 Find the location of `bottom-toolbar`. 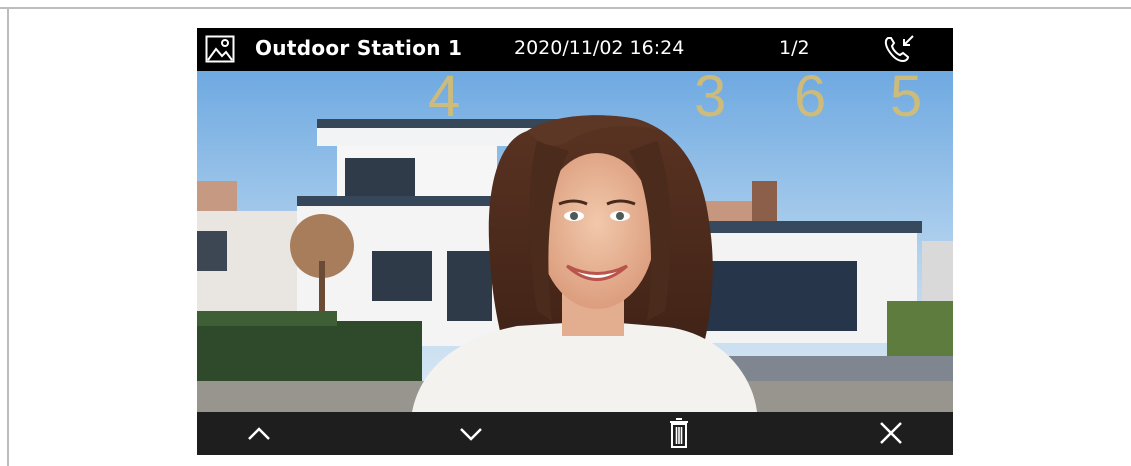

bottom-toolbar is located at coordinates (575, 433).